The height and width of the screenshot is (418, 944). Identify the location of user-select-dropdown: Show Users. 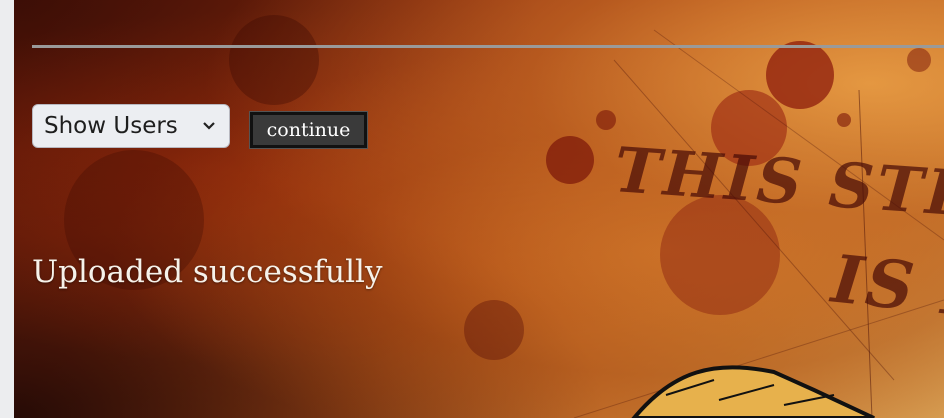
(131, 126).